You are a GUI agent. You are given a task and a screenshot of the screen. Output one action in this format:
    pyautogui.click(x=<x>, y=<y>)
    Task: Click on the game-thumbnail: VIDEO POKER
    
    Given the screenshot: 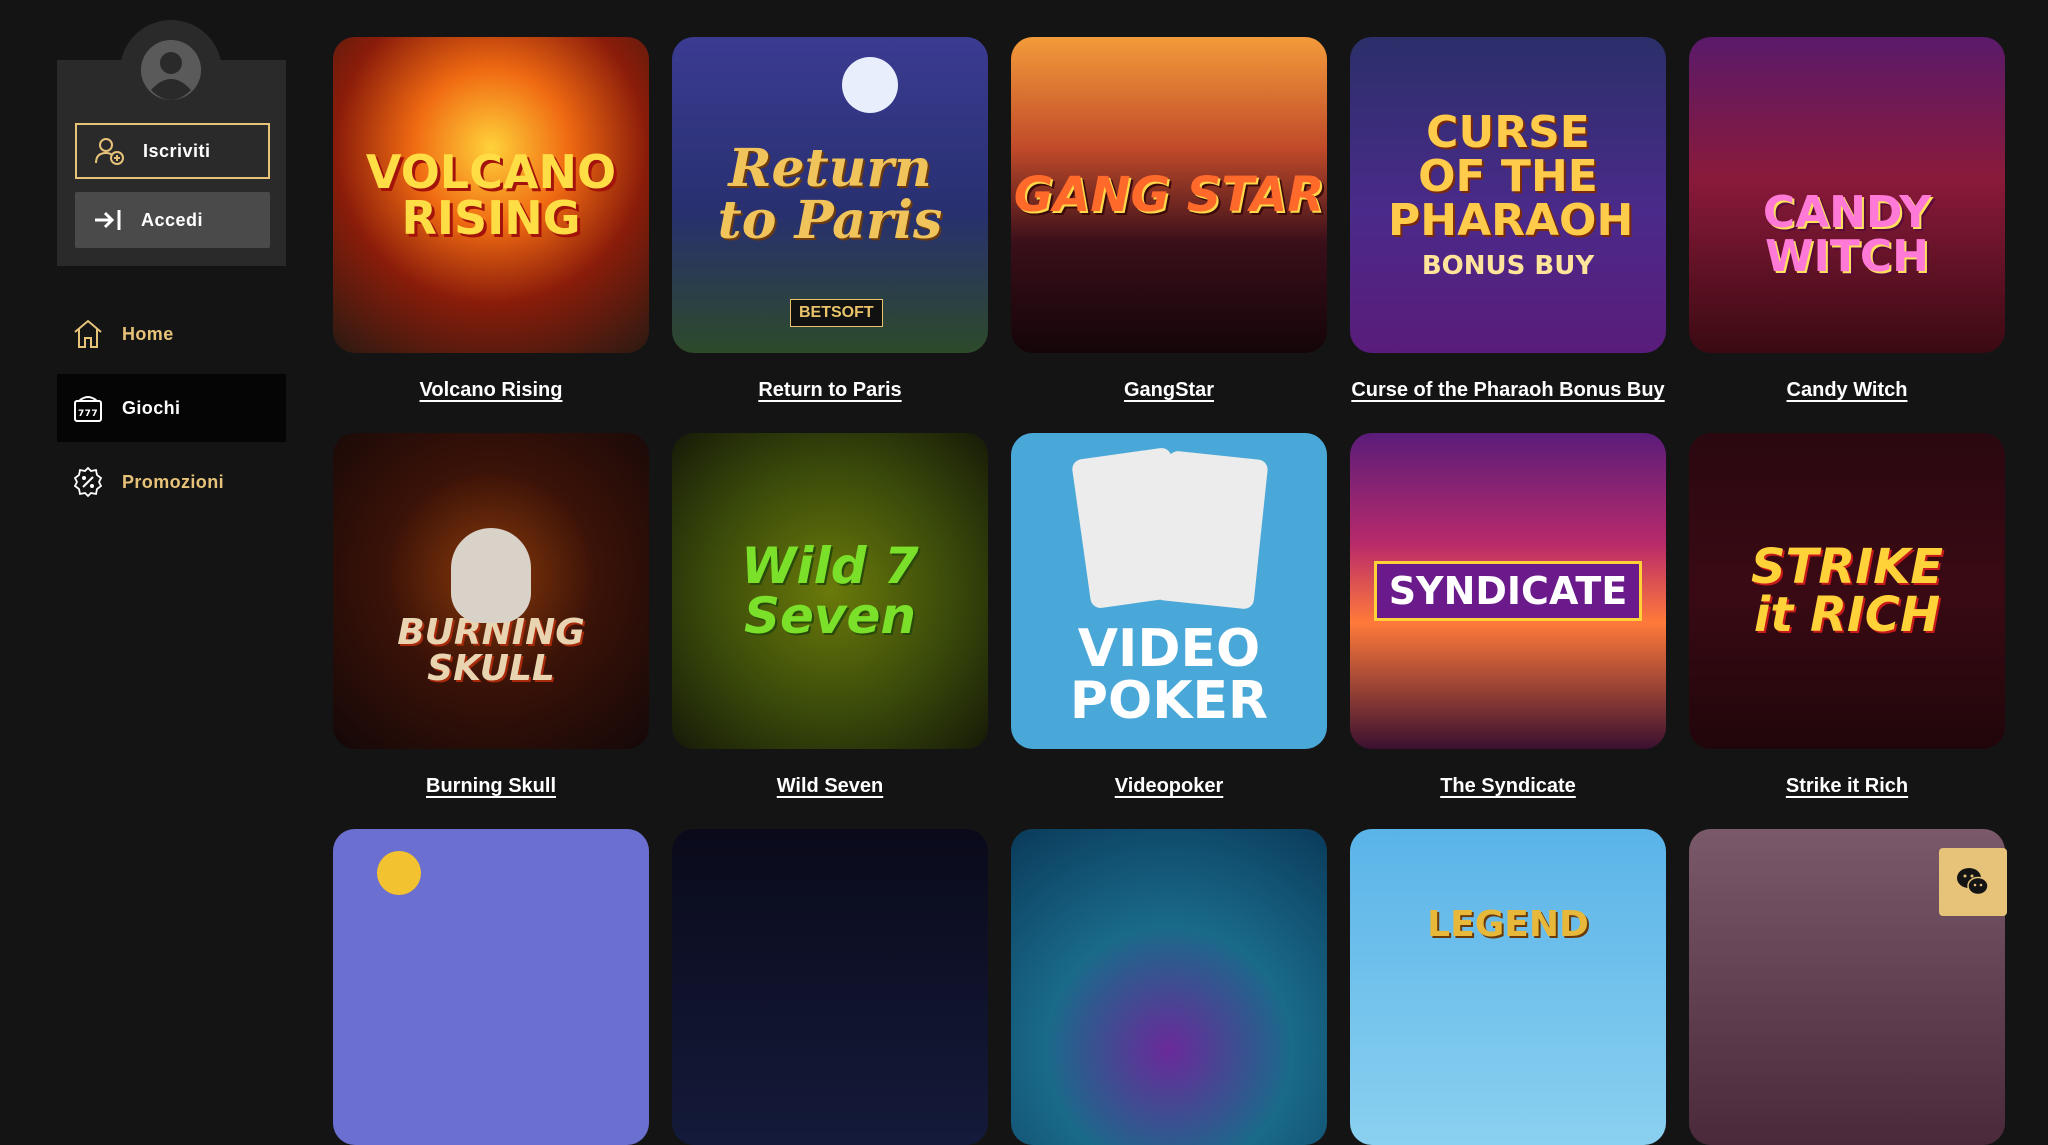 What is the action you would take?
    pyautogui.click(x=1169, y=591)
    